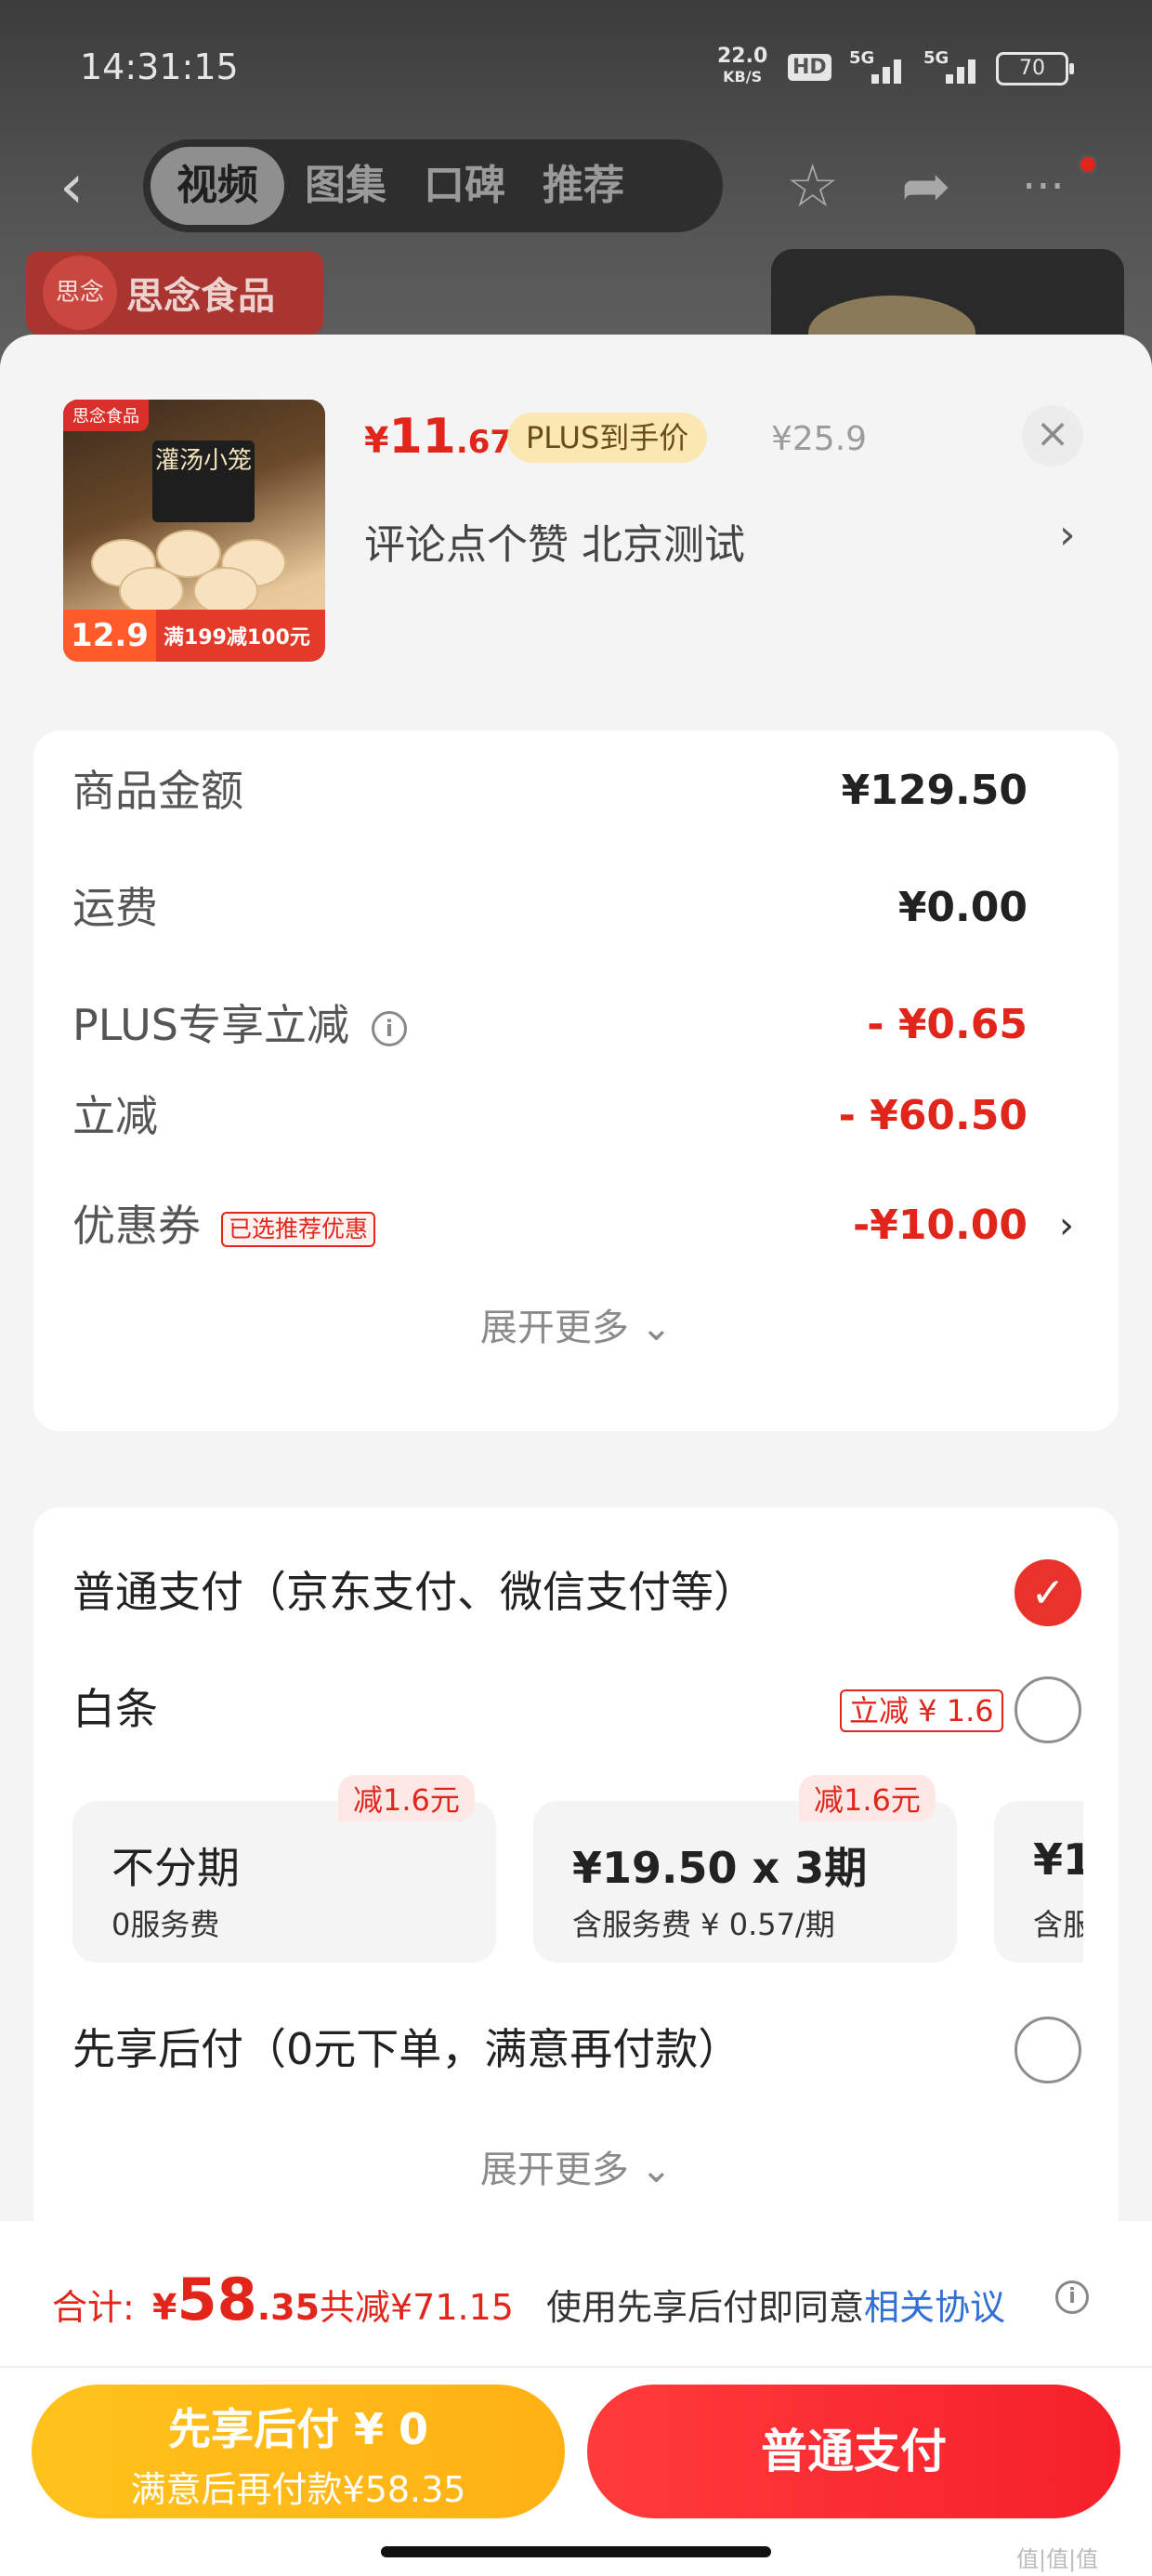 The height and width of the screenshot is (2576, 1152). What do you see at coordinates (742, 65) in the screenshot?
I see `network-speed: 22.0 KB/S` at bounding box center [742, 65].